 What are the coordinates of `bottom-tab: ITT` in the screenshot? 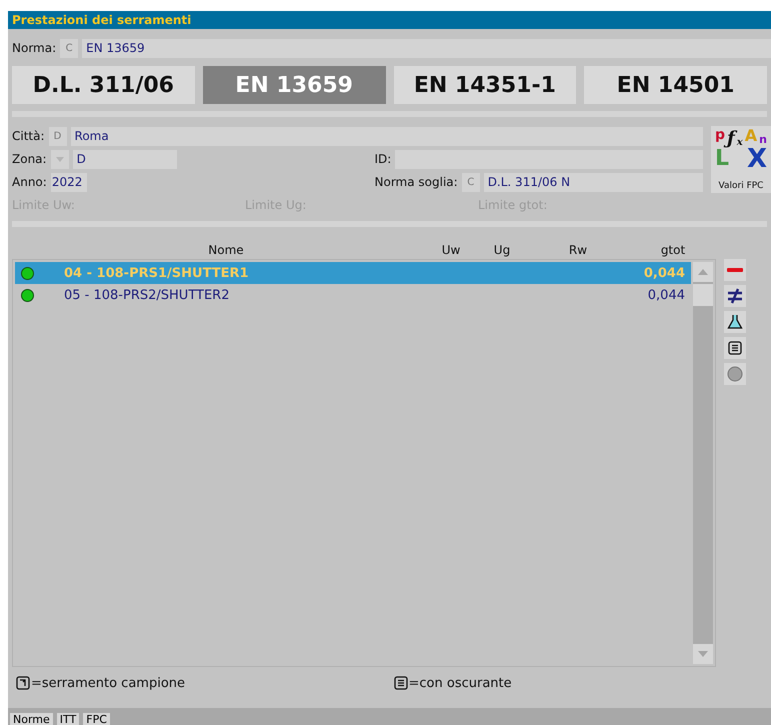 It's located at (68, 719).